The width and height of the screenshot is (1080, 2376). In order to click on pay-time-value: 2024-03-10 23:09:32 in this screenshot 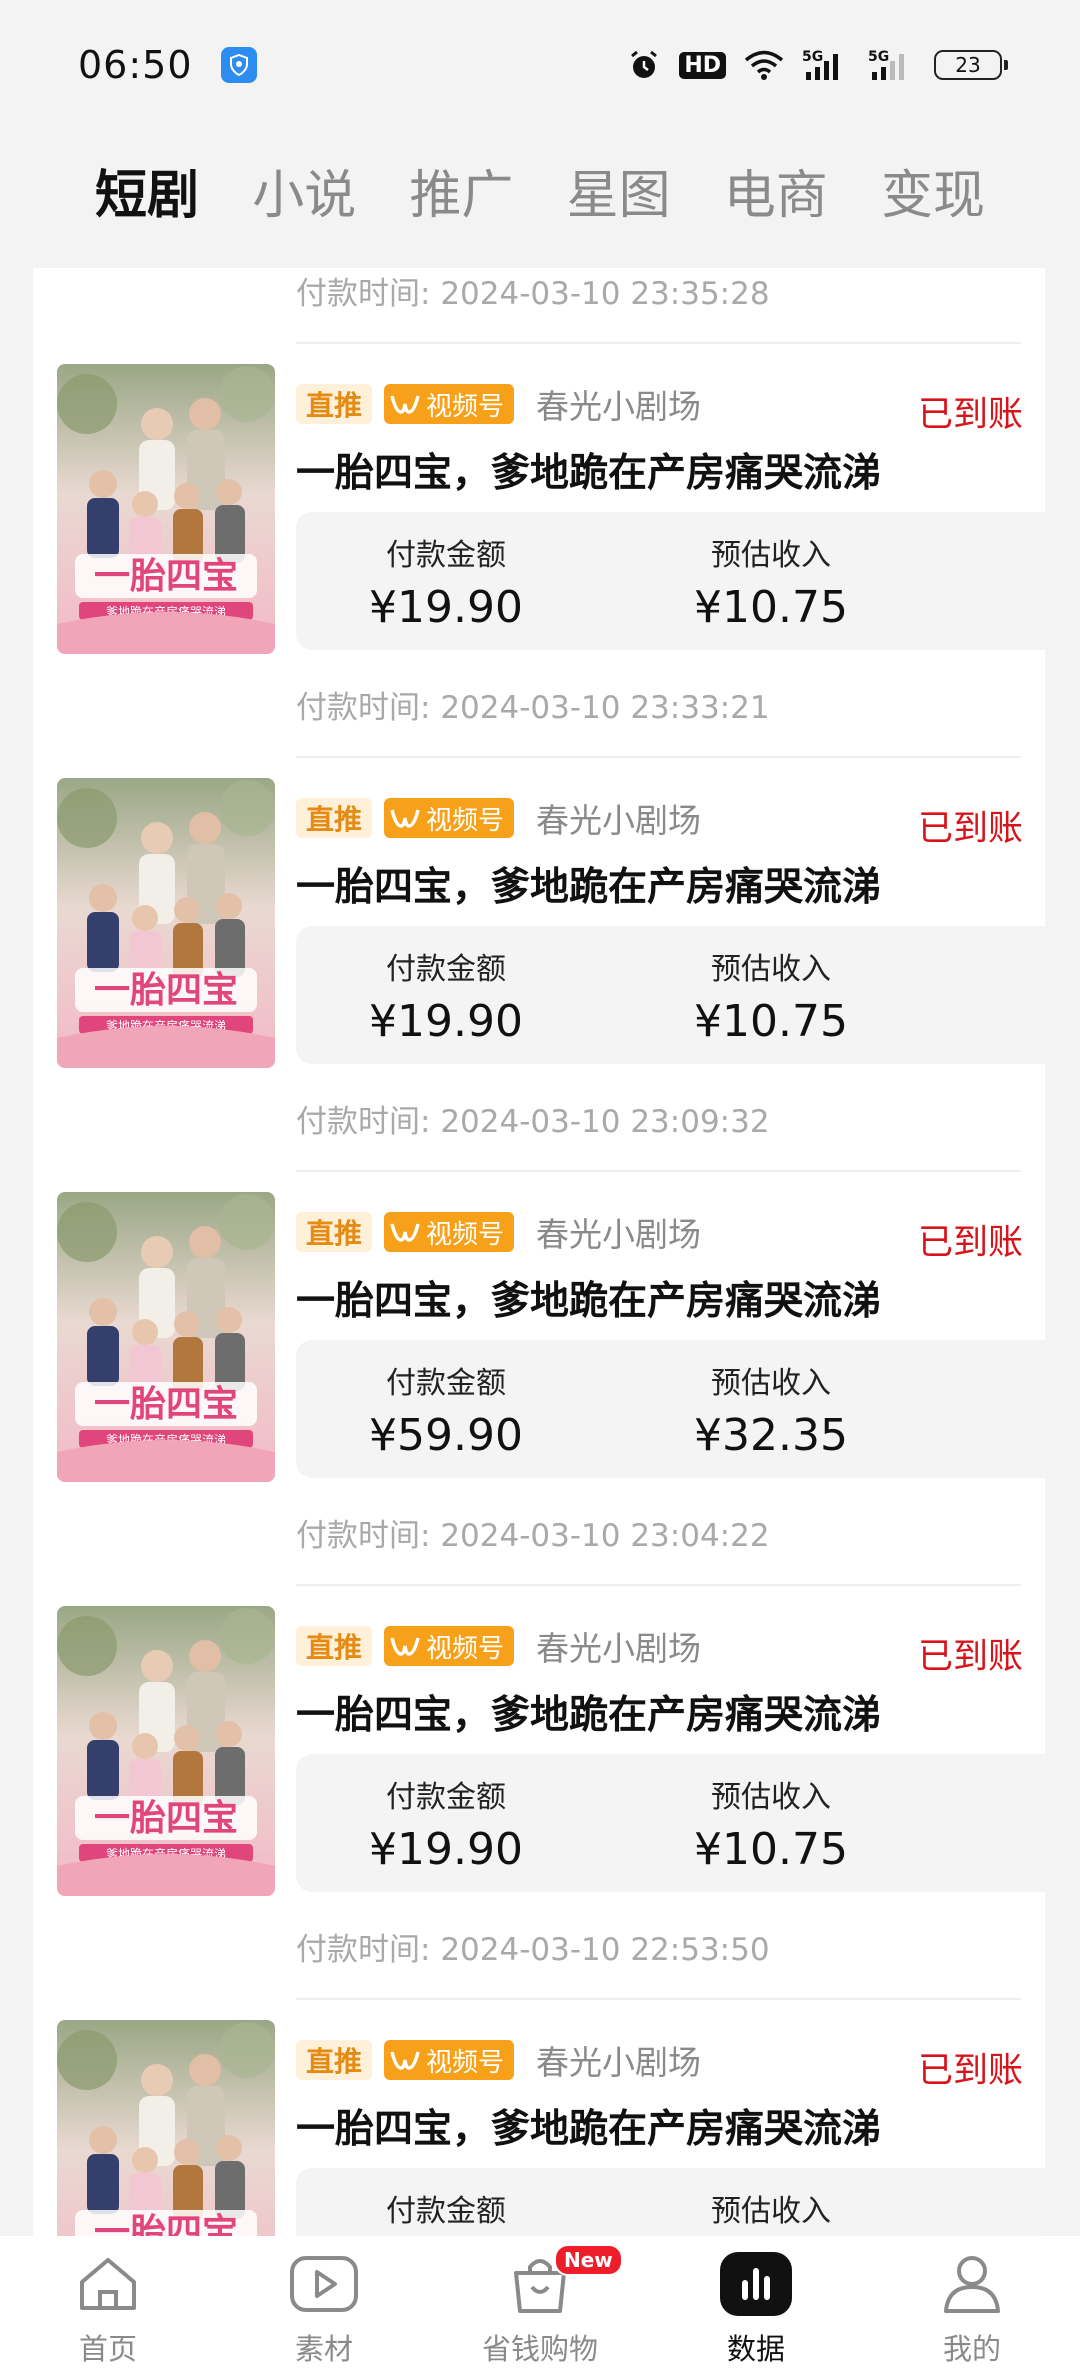, I will do `click(605, 1122)`.